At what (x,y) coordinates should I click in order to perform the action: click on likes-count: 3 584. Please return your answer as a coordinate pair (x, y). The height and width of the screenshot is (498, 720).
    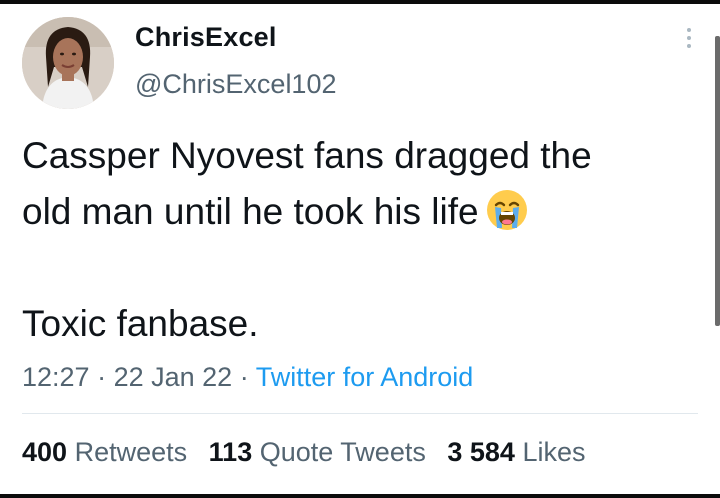
    Looking at the image, I should click on (481, 452).